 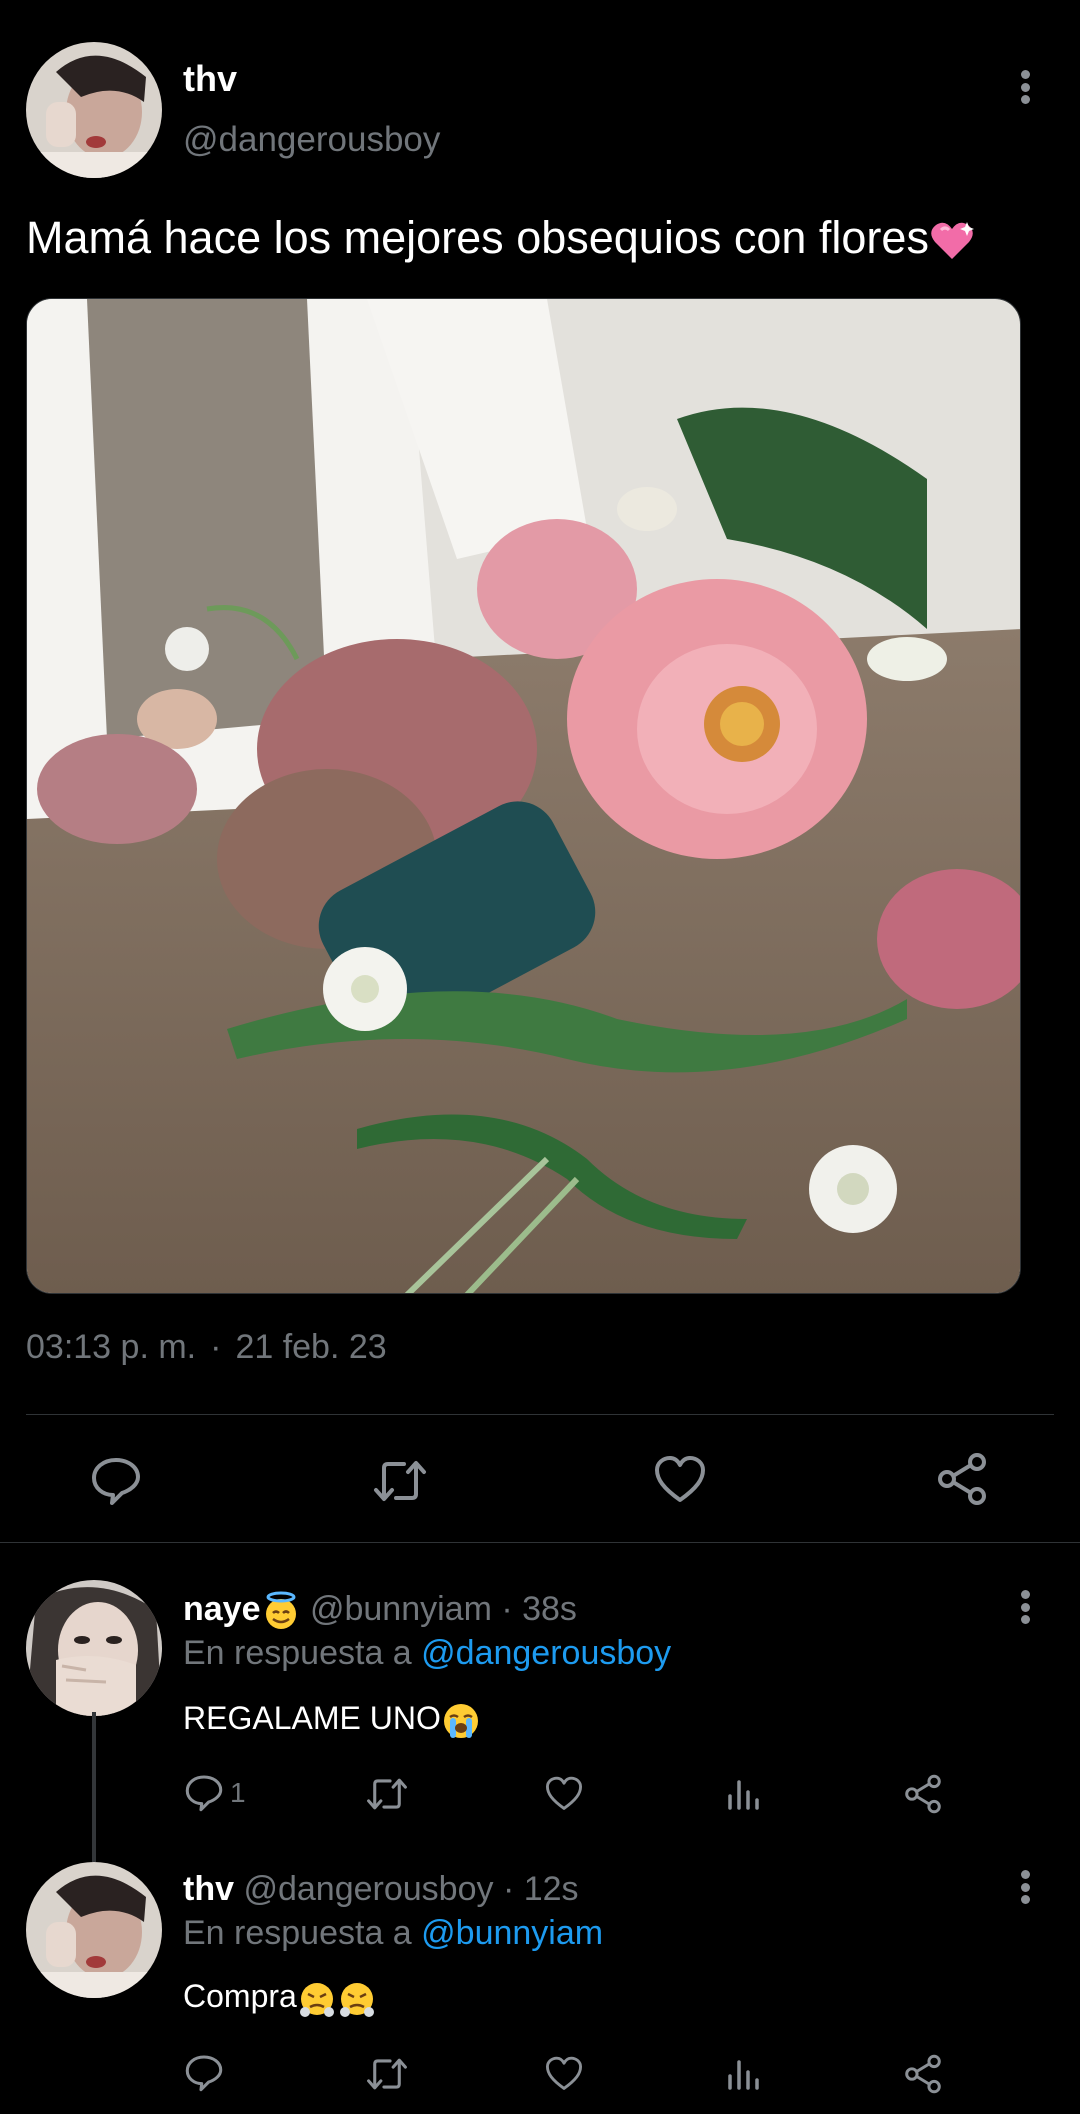 I want to click on reply-header: thv @dangerousboy · 12s, so click(x=381, y=1889).